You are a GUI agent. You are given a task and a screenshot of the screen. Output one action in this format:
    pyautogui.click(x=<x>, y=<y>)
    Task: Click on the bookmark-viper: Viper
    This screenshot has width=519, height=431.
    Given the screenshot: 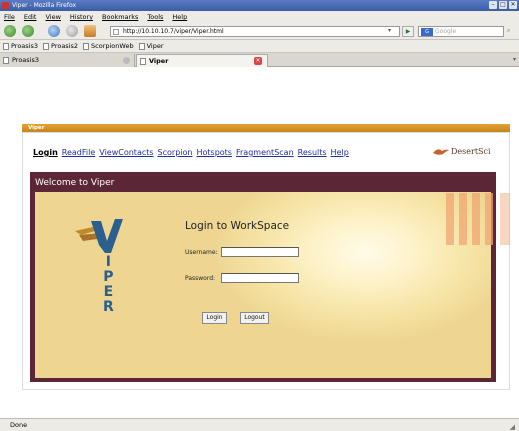 What is the action you would take?
    pyautogui.click(x=151, y=46)
    